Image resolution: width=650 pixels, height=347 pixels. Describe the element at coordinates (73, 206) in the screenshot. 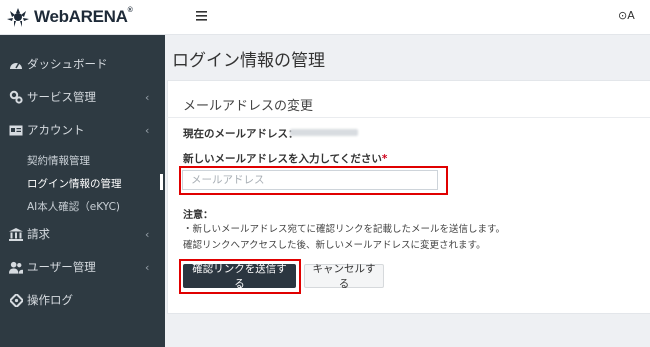

I see `sidebar-subitem-ekyc: AI本人確認（eKYC)` at that location.